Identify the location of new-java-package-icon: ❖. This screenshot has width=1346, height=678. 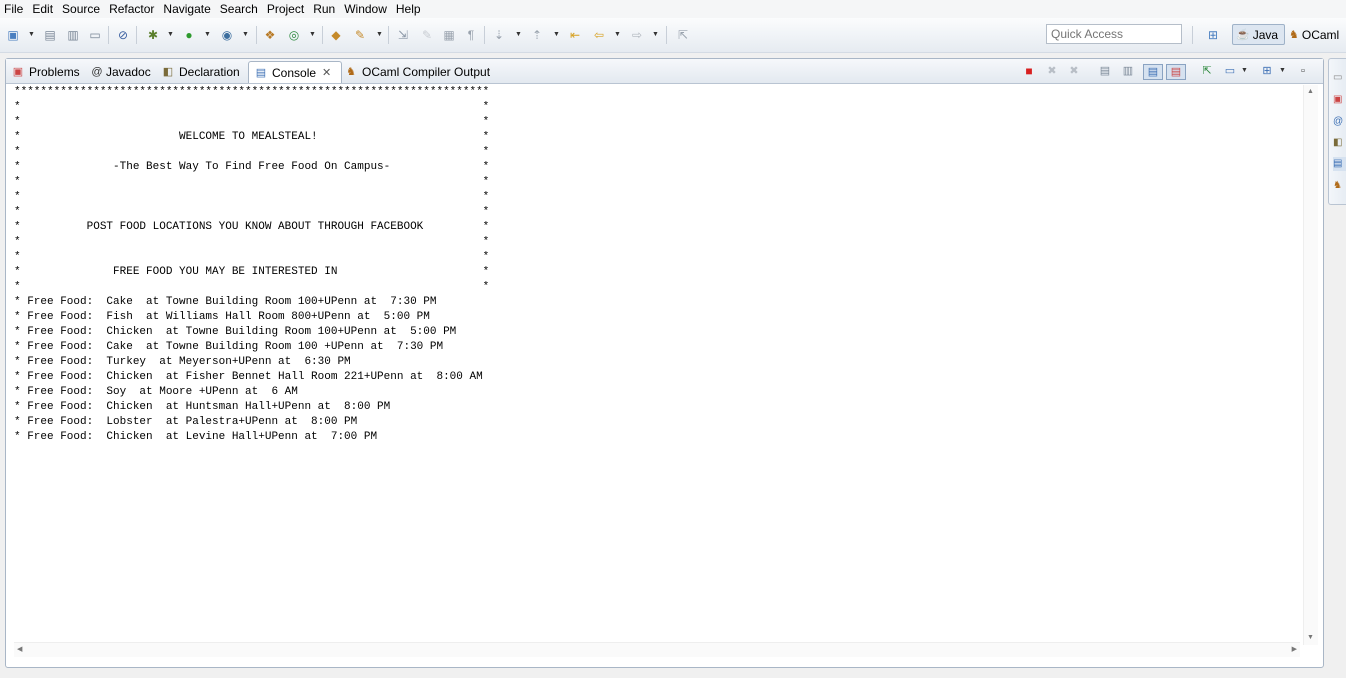
(270, 35).